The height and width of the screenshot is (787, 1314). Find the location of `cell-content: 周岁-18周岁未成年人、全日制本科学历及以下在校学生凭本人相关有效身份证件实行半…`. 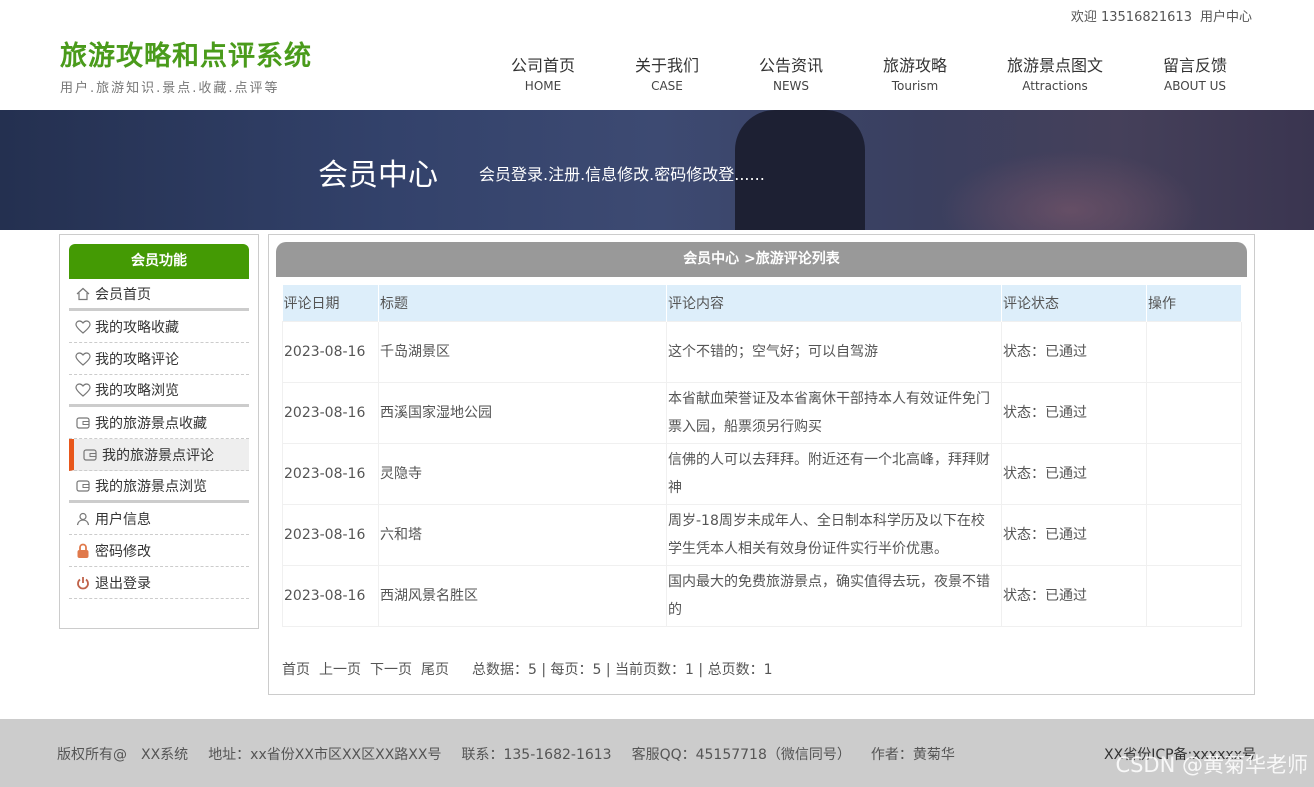

cell-content: 周岁-18周岁未成年人、全日制本科学历及以下在校学生凭本人相关有效身份证件实行半… is located at coordinates (834, 534).